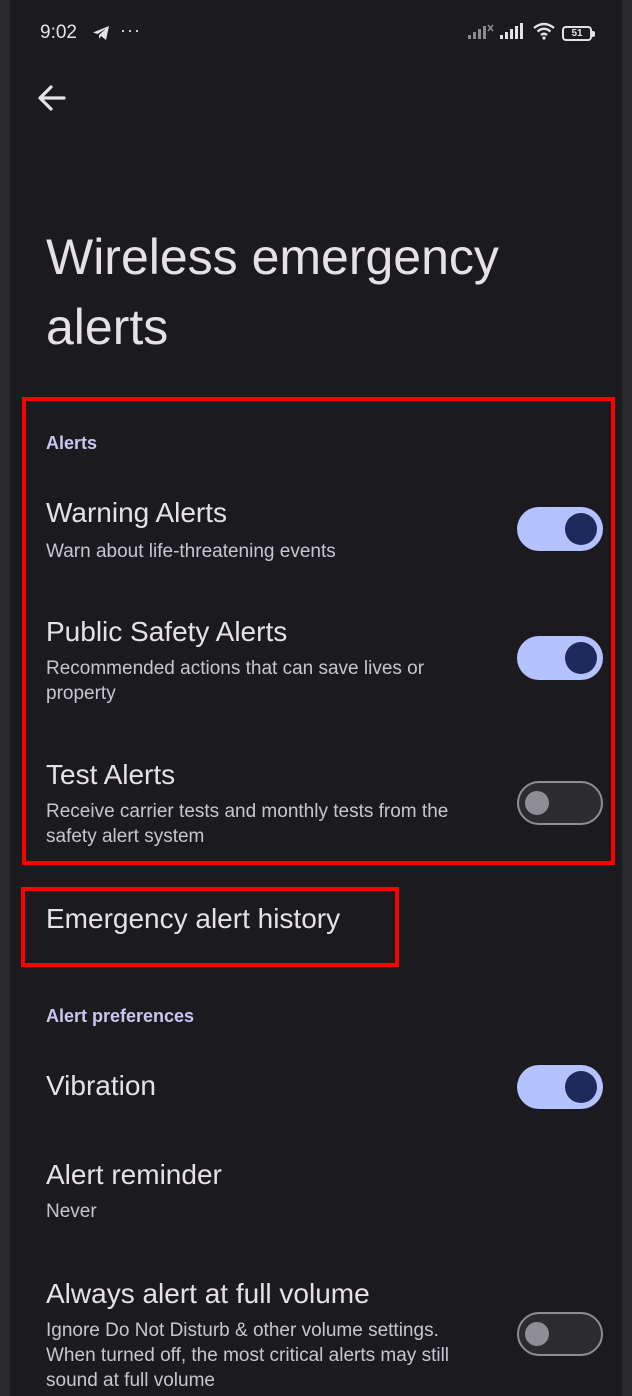 Image resolution: width=632 pixels, height=1396 pixels. I want to click on highlight-box-history, so click(210, 927).